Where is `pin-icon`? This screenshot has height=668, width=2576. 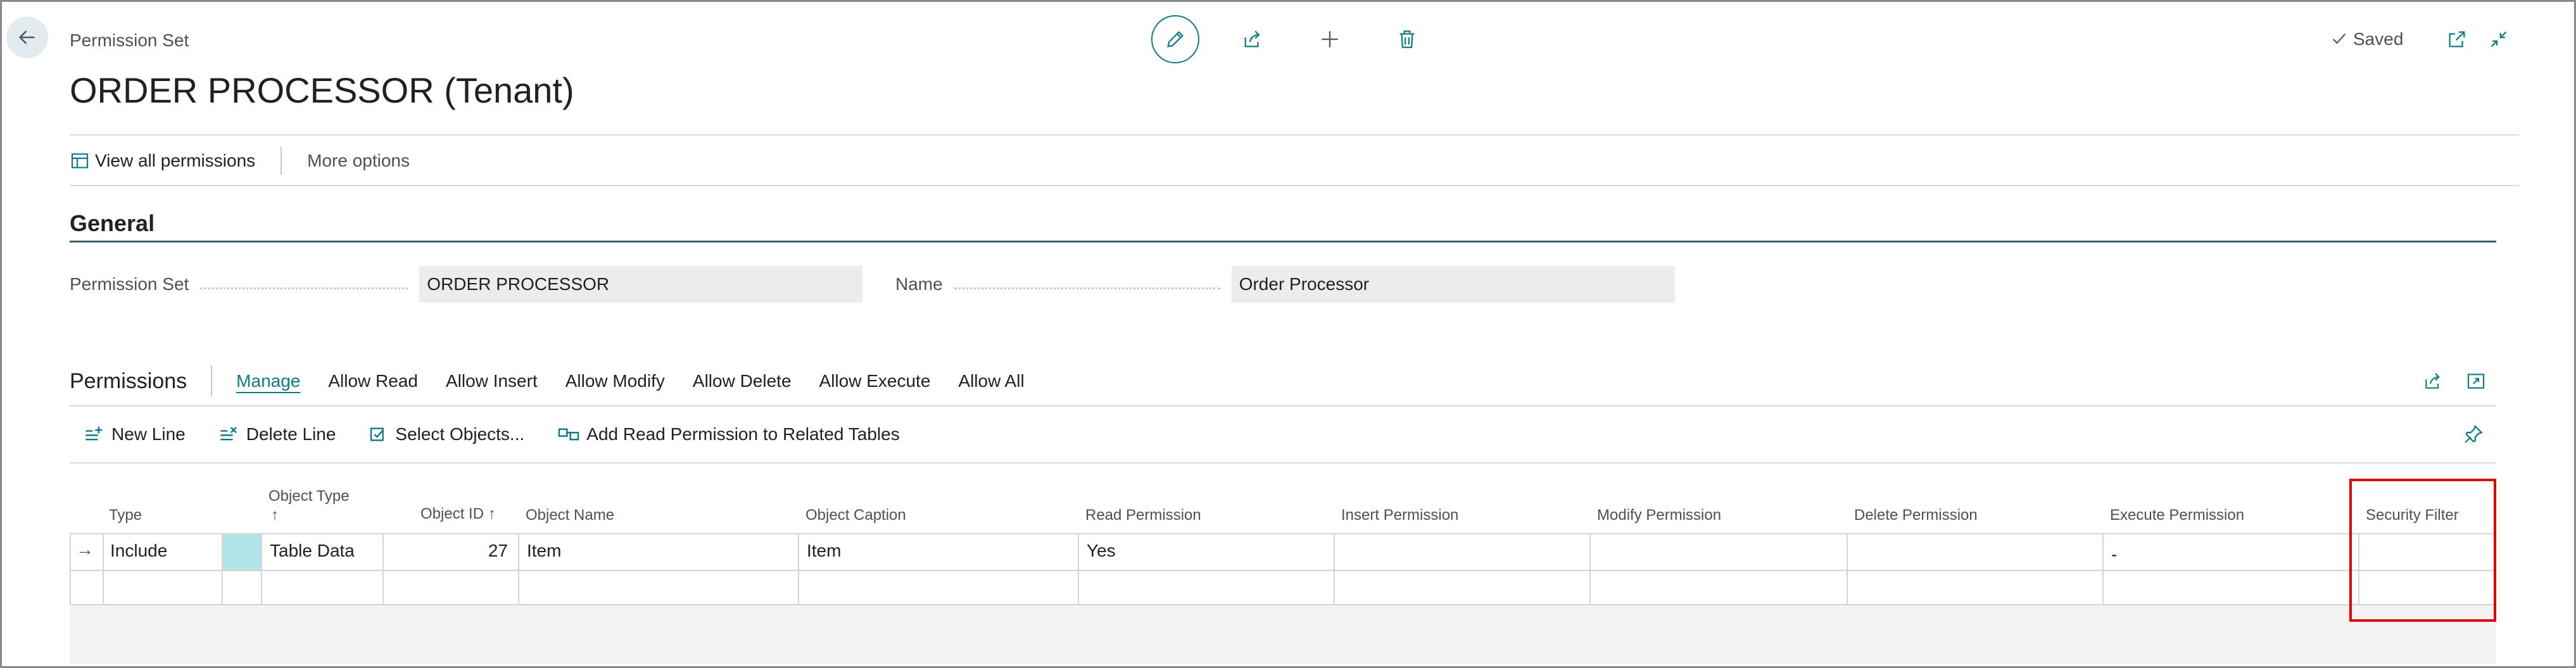
pin-icon is located at coordinates (2474, 434).